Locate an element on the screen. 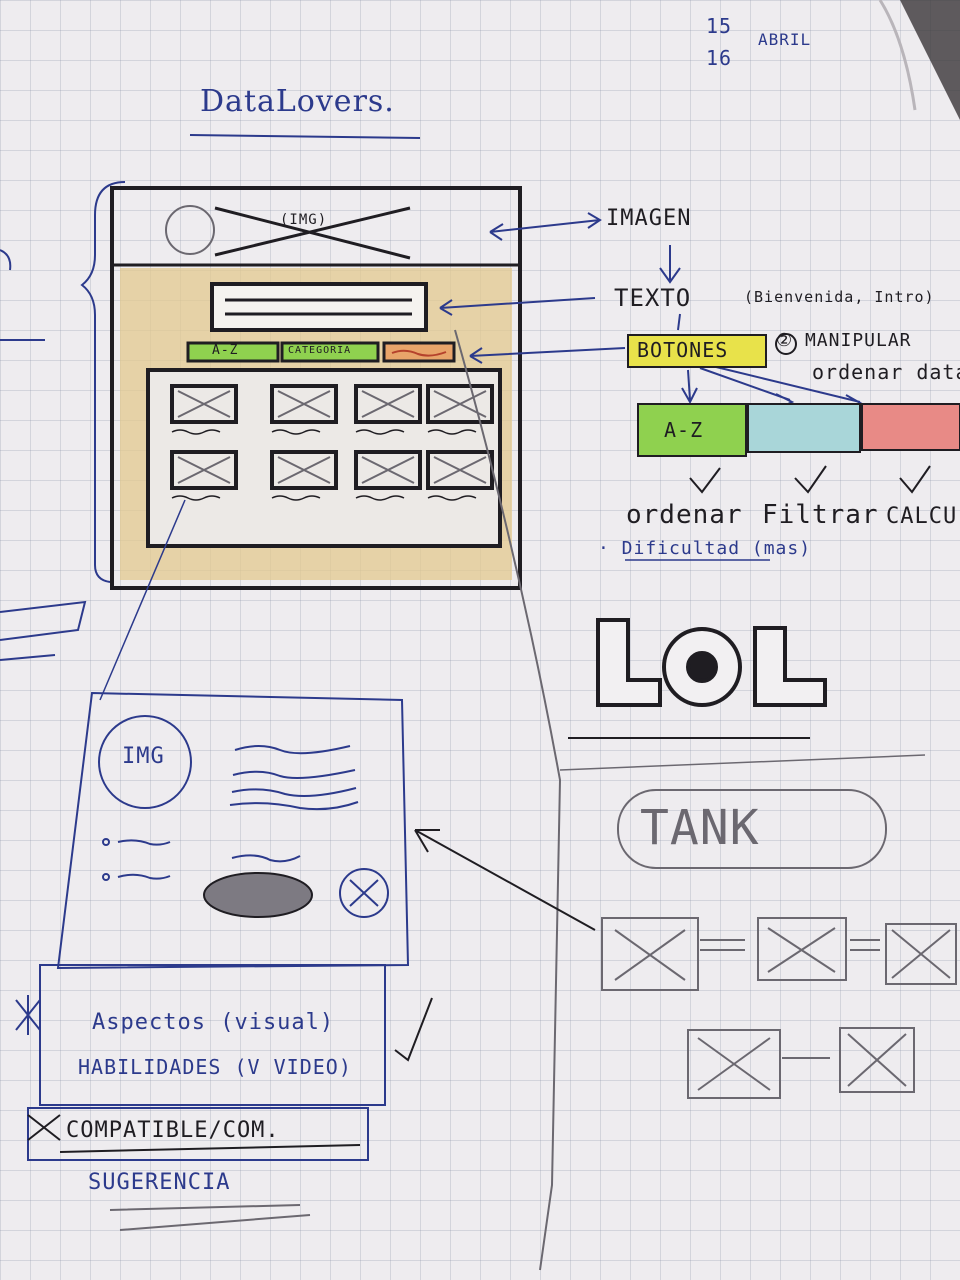 This screenshot has width=960, height=1280. ann-tank: TANK is located at coordinates (700, 828).